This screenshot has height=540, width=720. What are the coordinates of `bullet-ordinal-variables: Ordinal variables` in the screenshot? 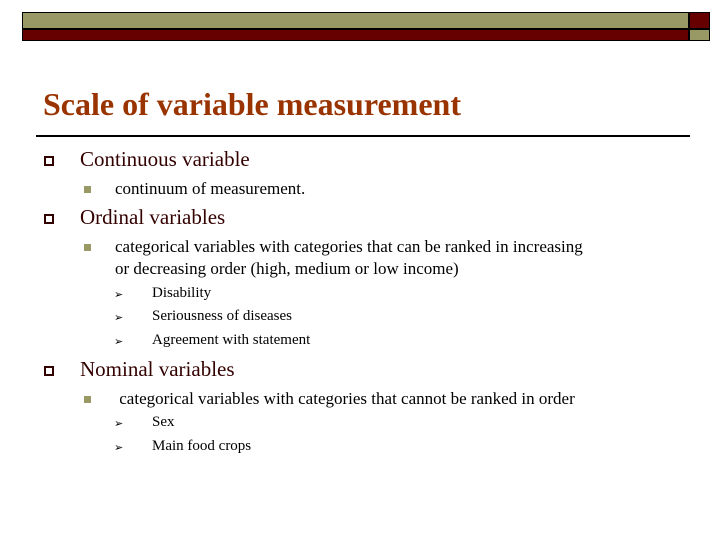 It's located at (153, 217).